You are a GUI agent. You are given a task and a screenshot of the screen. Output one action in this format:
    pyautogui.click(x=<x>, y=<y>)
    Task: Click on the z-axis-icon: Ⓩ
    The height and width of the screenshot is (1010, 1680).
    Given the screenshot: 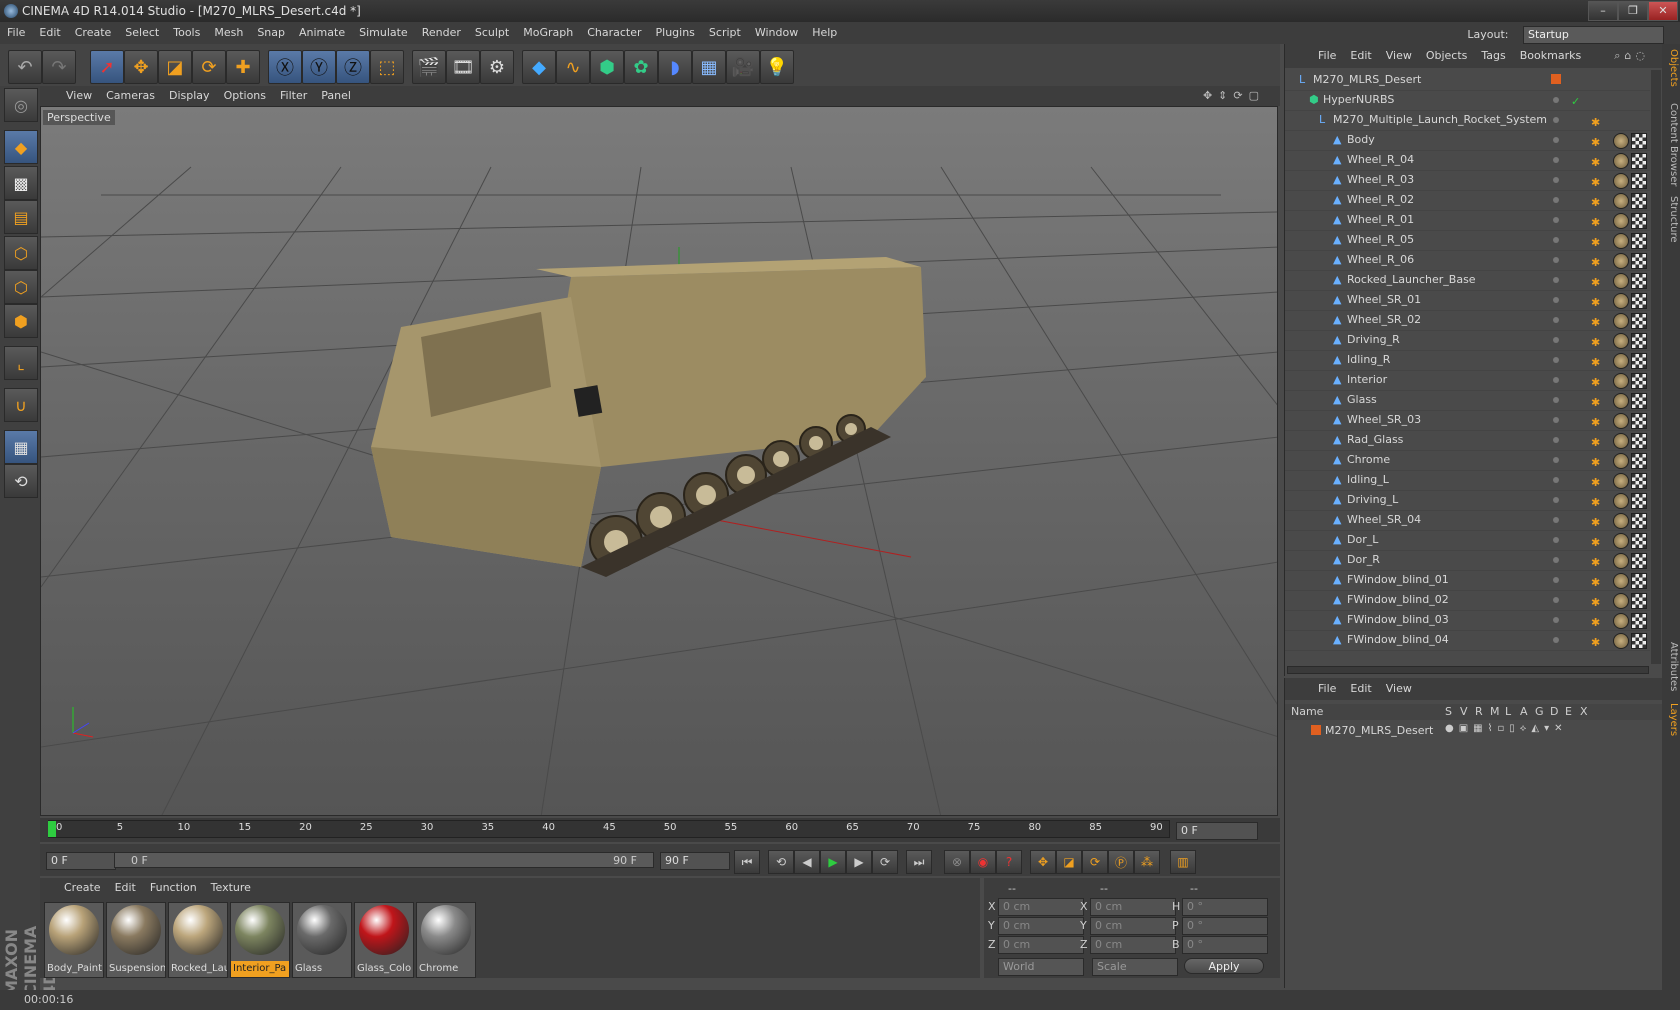 What is the action you would take?
    pyautogui.click(x=353, y=67)
    